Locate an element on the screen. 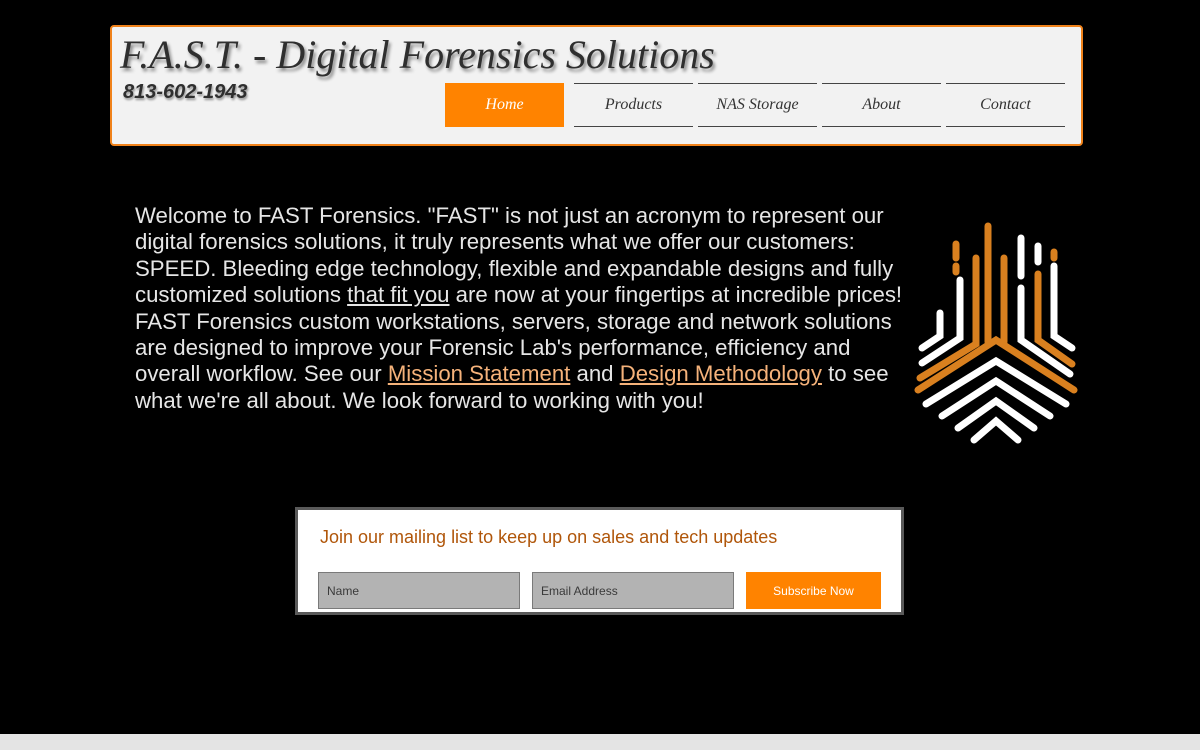  subscribe-button: Subscribe Now is located at coordinates (813, 590).